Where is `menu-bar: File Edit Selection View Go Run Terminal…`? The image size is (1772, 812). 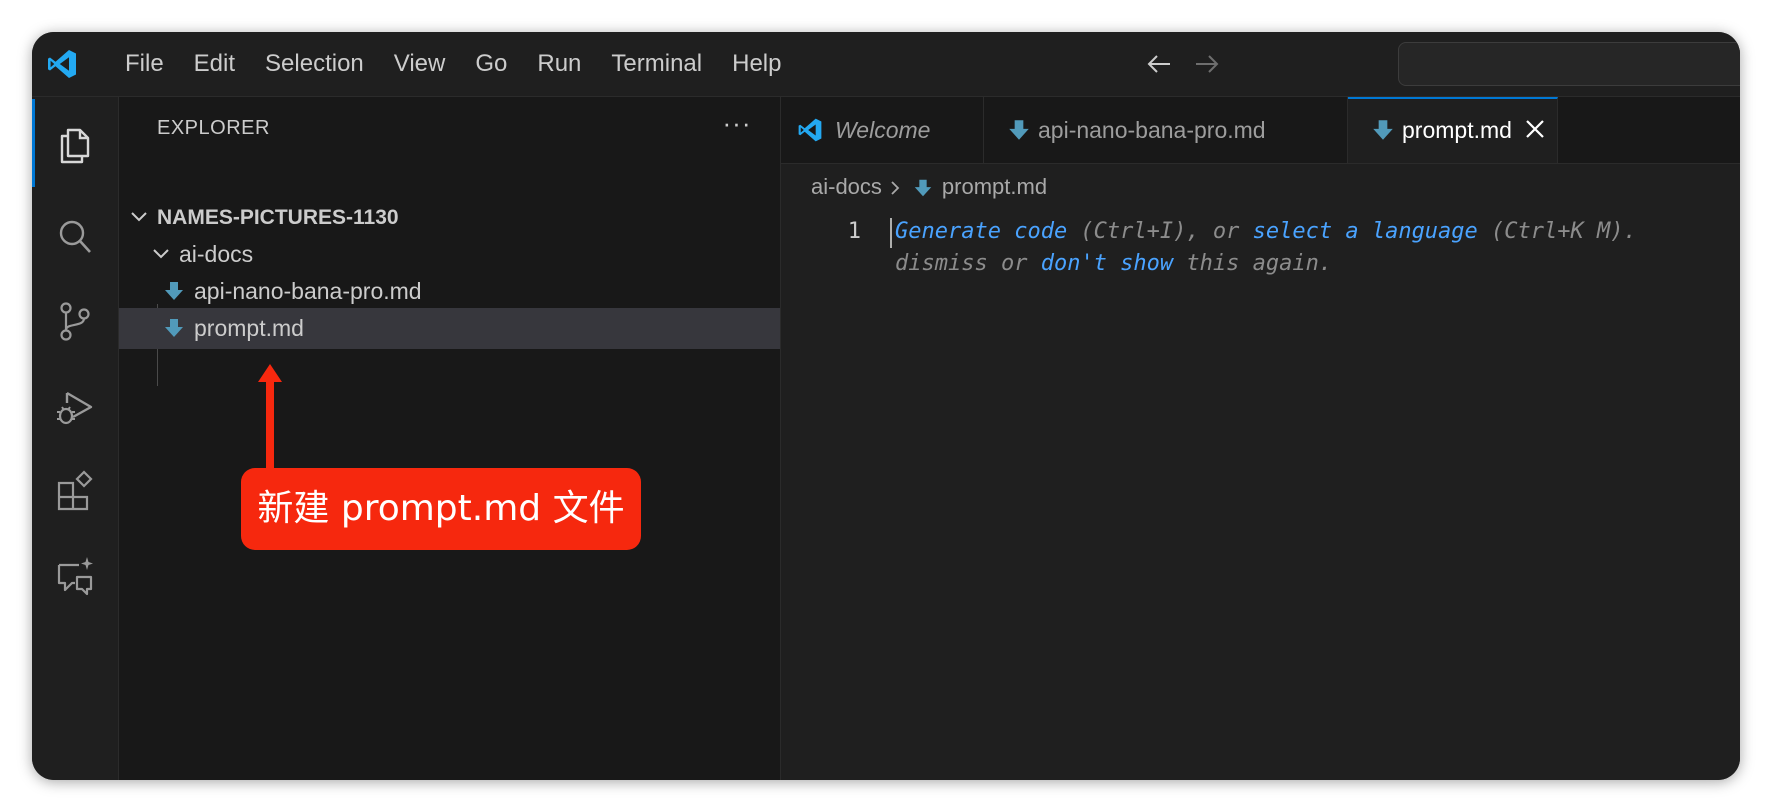 menu-bar: File Edit Selection View Go Run Terminal… is located at coordinates (453, 64).